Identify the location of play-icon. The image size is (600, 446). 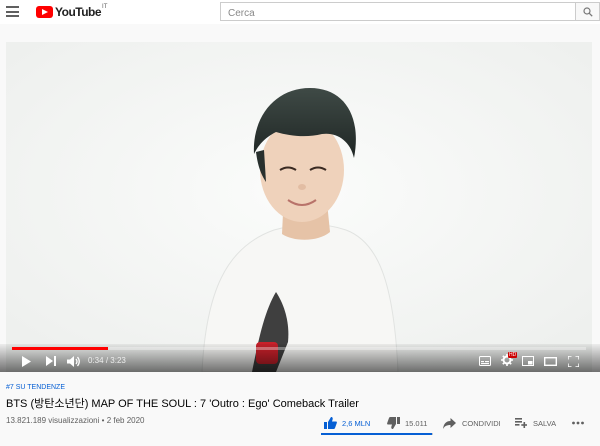
(26, 361).